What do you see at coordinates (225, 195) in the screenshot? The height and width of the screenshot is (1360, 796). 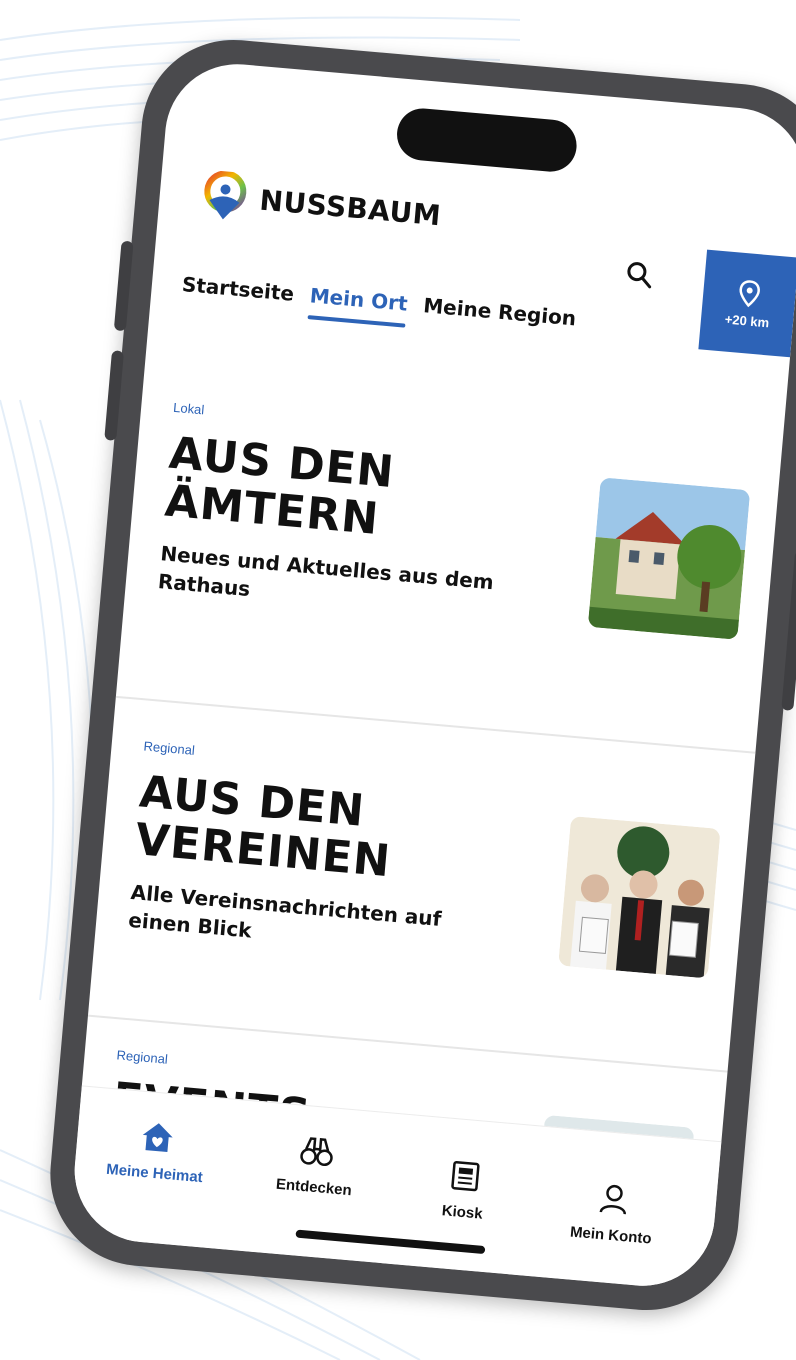 I see `location-pin-logo-icon` at bounding box center [225, 195].